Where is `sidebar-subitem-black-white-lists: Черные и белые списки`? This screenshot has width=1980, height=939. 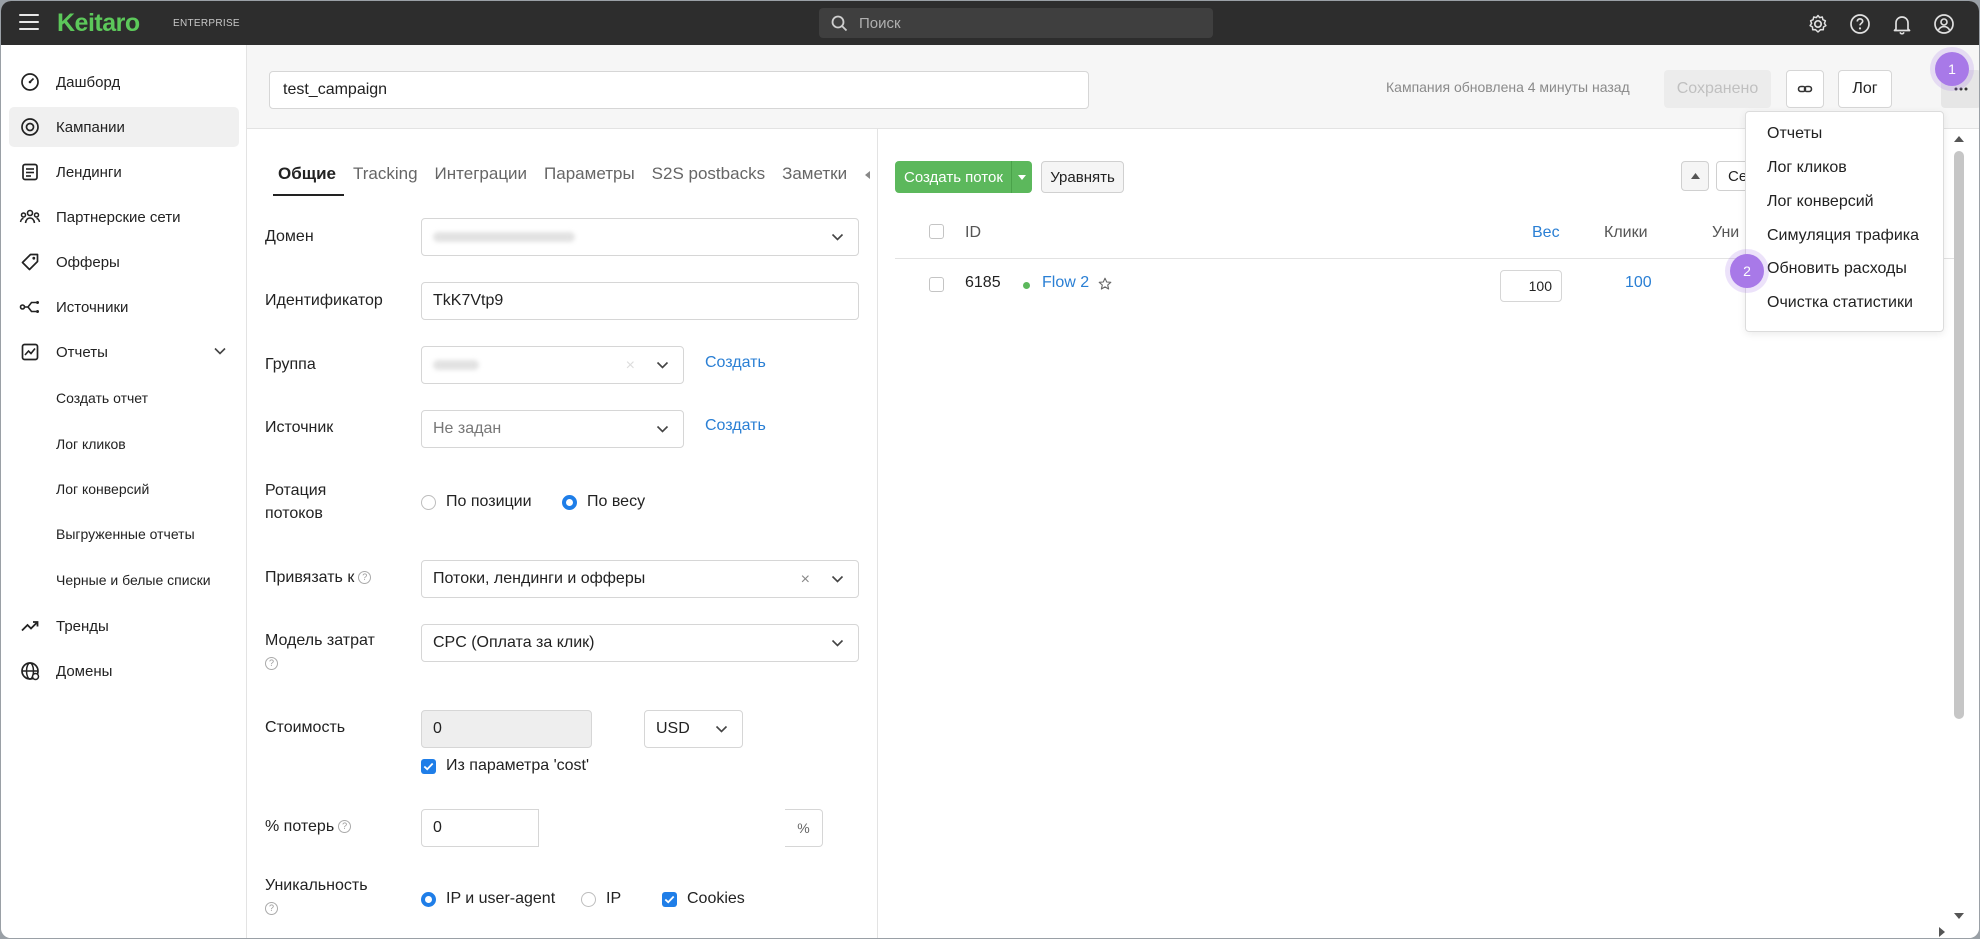 sidebar-subitem-black-white-lists: Черные и белые списки is located at coordinates (133, 580).